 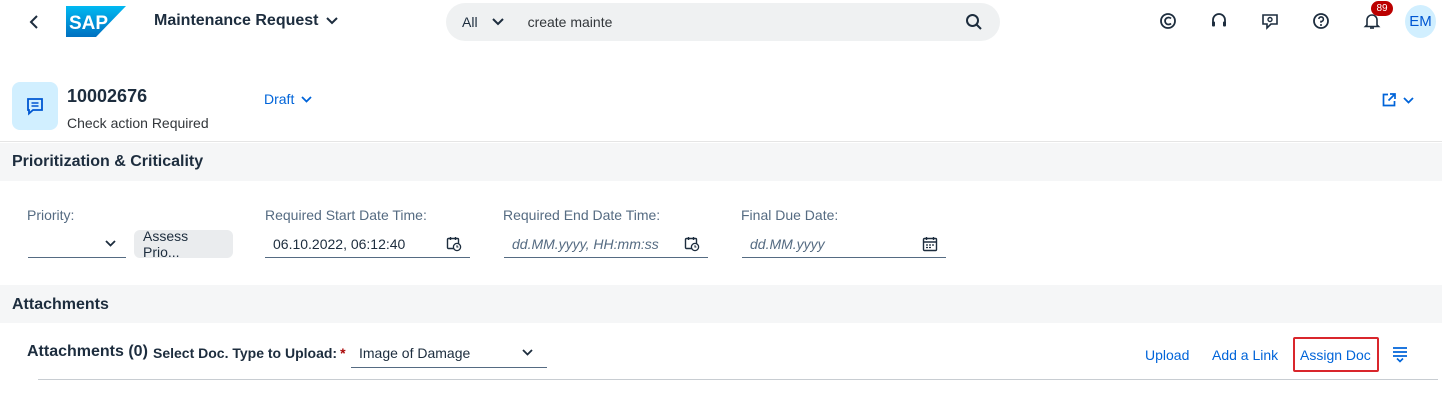 I want to click on doc-type-select: Image of Damage, so click(x=449, y=353).